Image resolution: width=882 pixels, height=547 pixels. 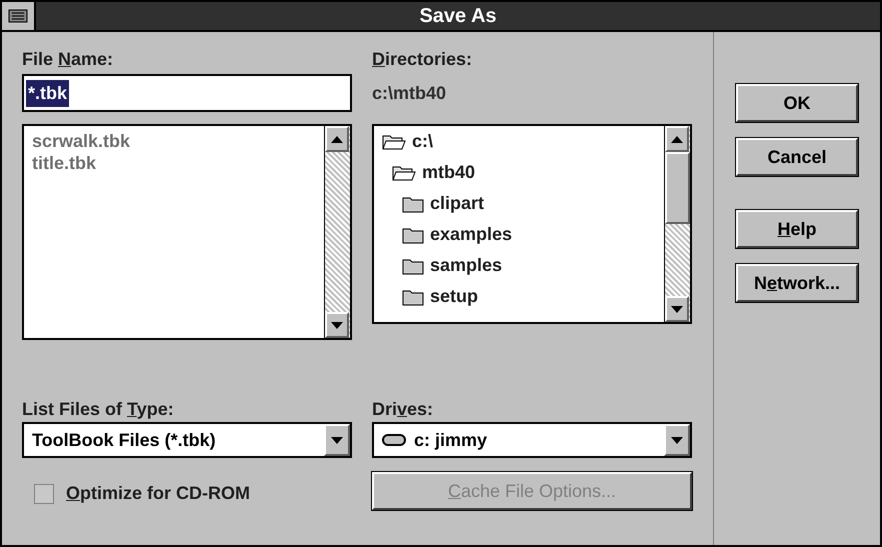 What do you see at coordinates (187, 232) in the screenshot?
I see `file-list: scrwalk.tbk title.tbk` at bounding box center [187, 232].